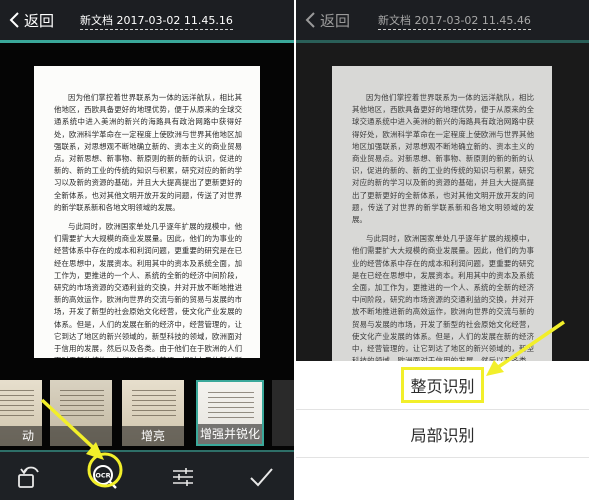 The image size is (589, 500). I want to click on bottom-toolbar: OCR, so click(147, 475).